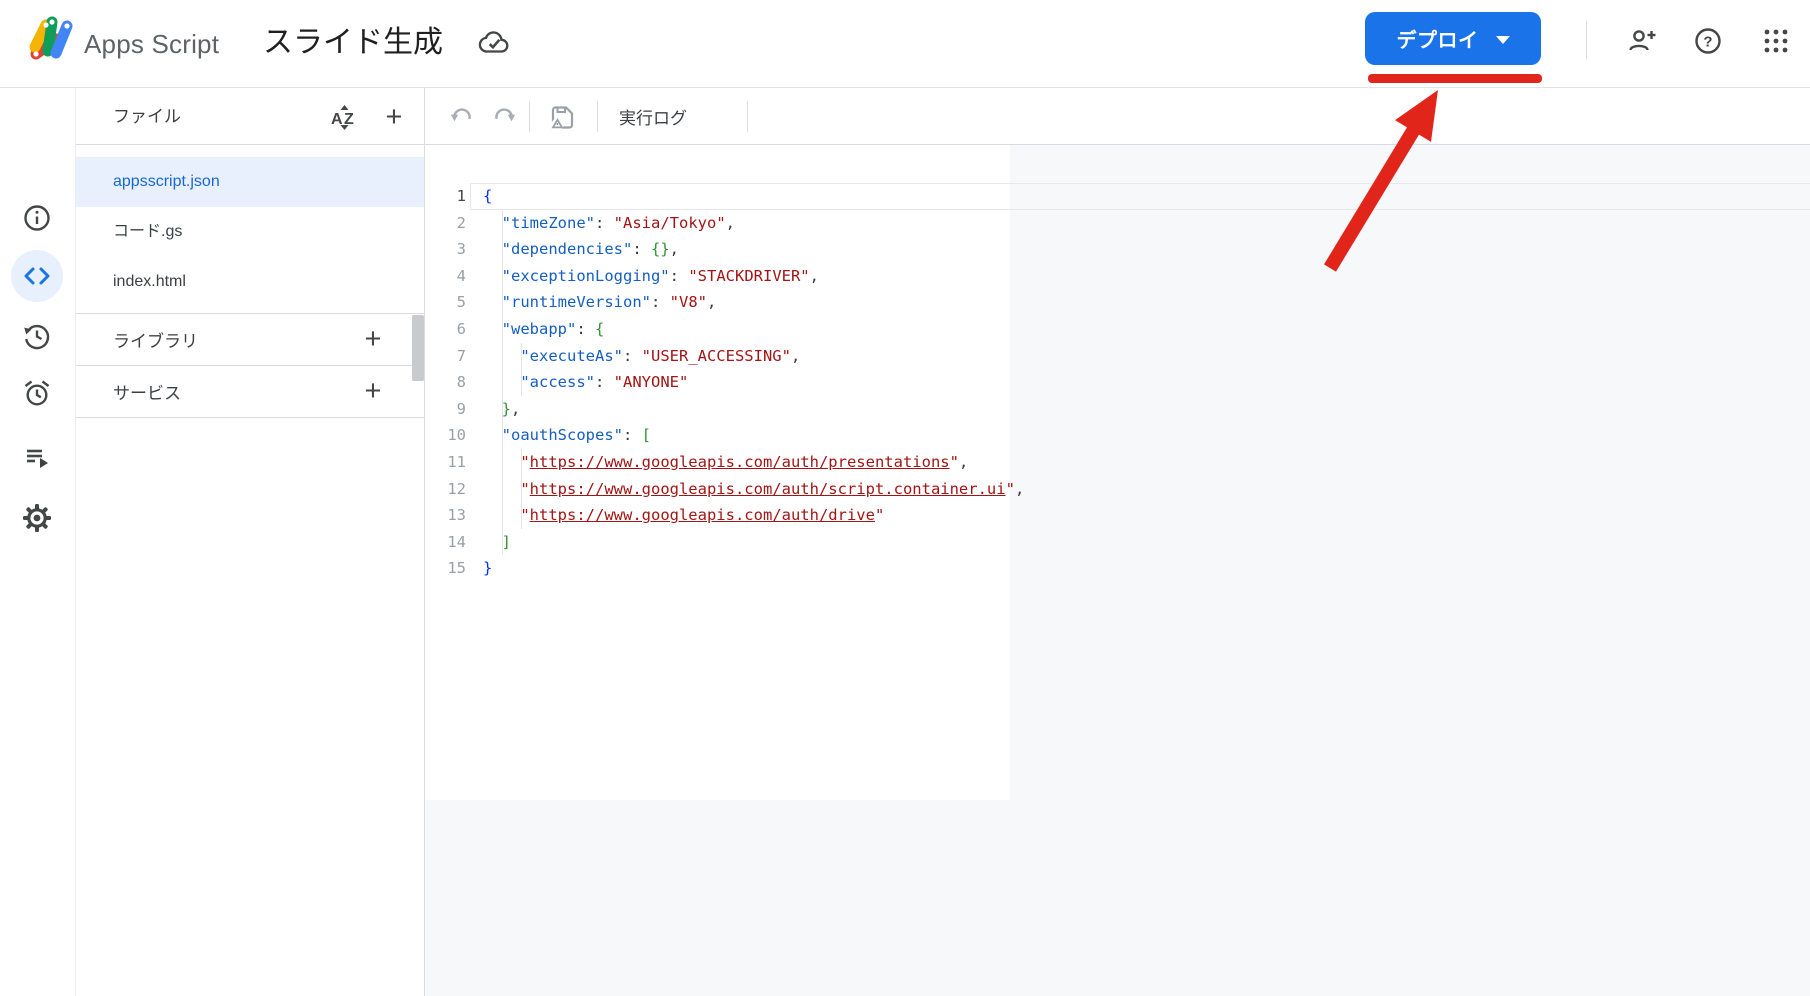 The image size is (1810, 996). I want to click on help-icon: ?, so click(1708, 41).